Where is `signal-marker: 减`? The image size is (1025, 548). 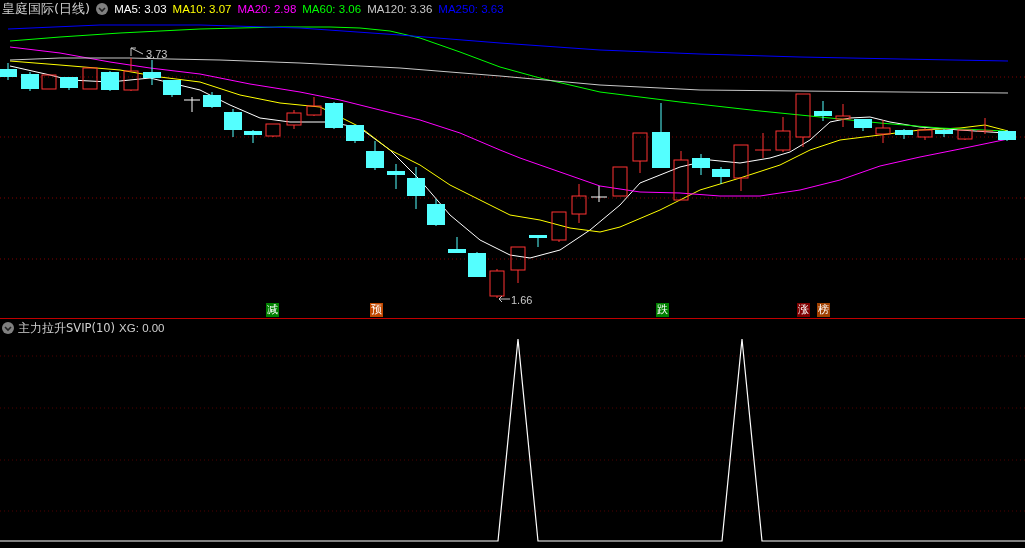
signal-marker: 减 is located at coordinates (272, 310).